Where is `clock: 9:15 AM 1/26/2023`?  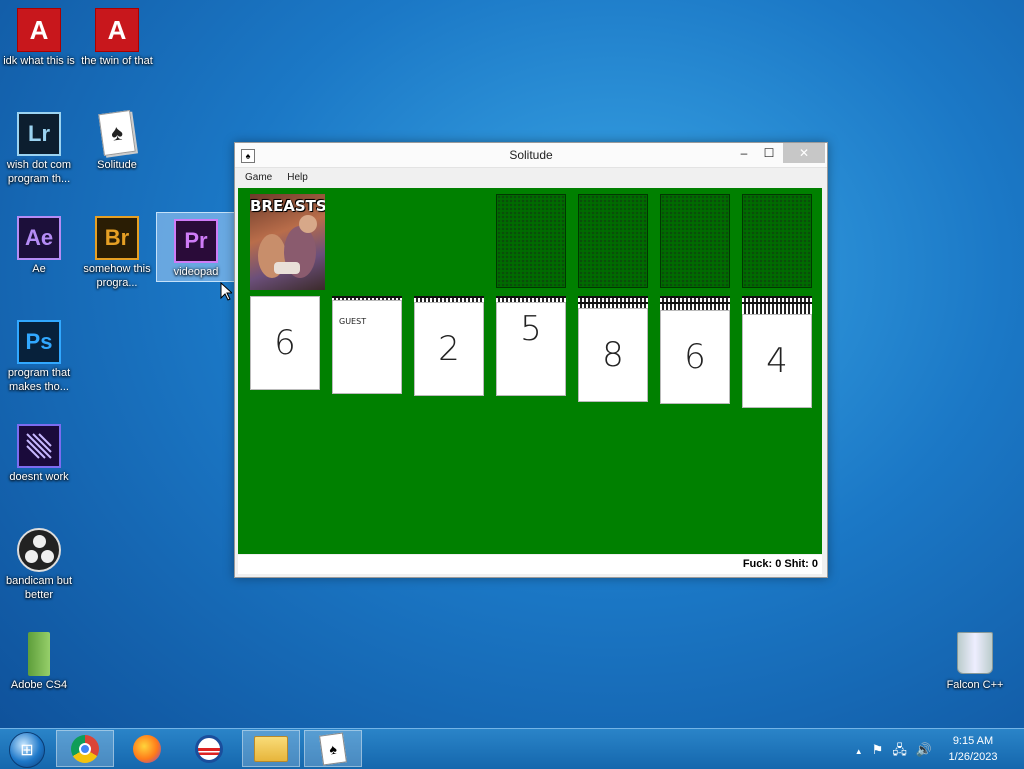
clock: 9:15 AM 1/26/2023 is located at coordinates (973, 749).